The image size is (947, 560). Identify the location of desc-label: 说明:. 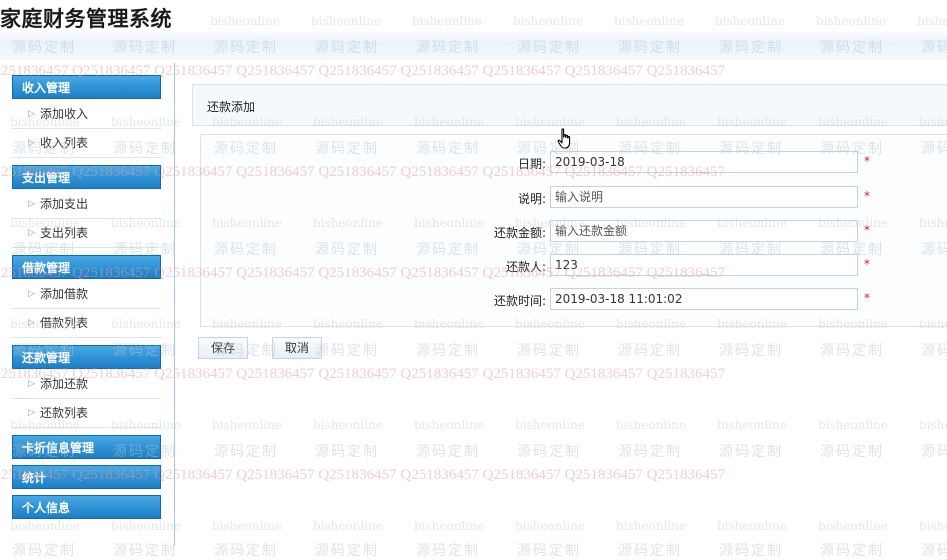
(531, 199).